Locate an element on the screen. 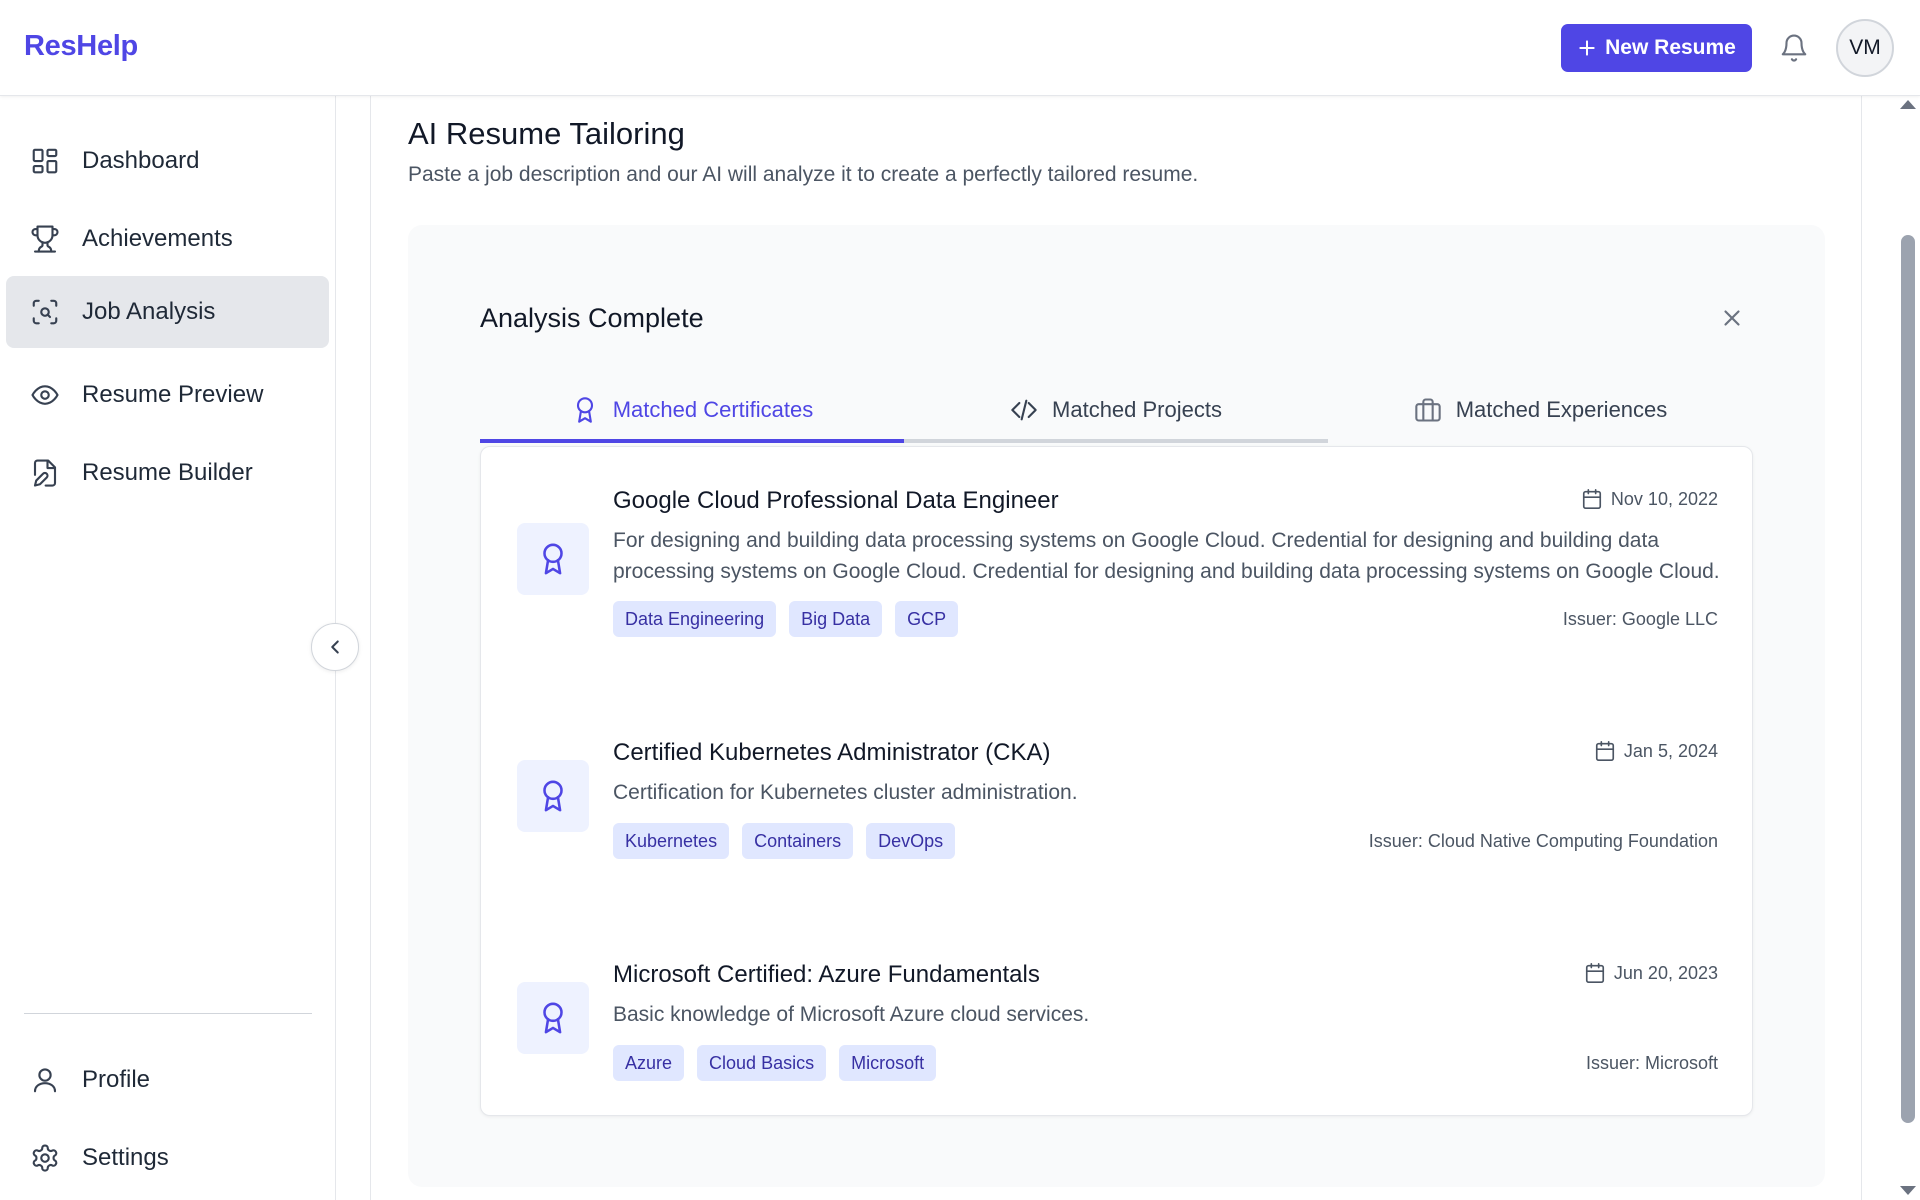  tab-matched-projects: Matched Projects is located at coordinates (1116, 410).